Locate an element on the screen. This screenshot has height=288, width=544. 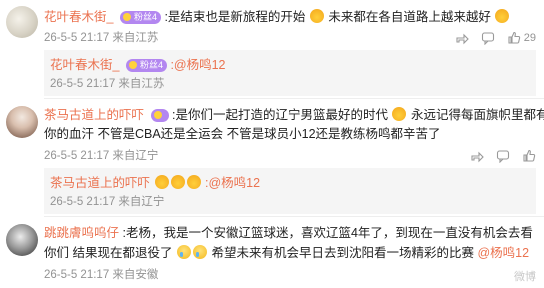
reply-username: 花叶春木街_ is located at coordinates (84, 65).